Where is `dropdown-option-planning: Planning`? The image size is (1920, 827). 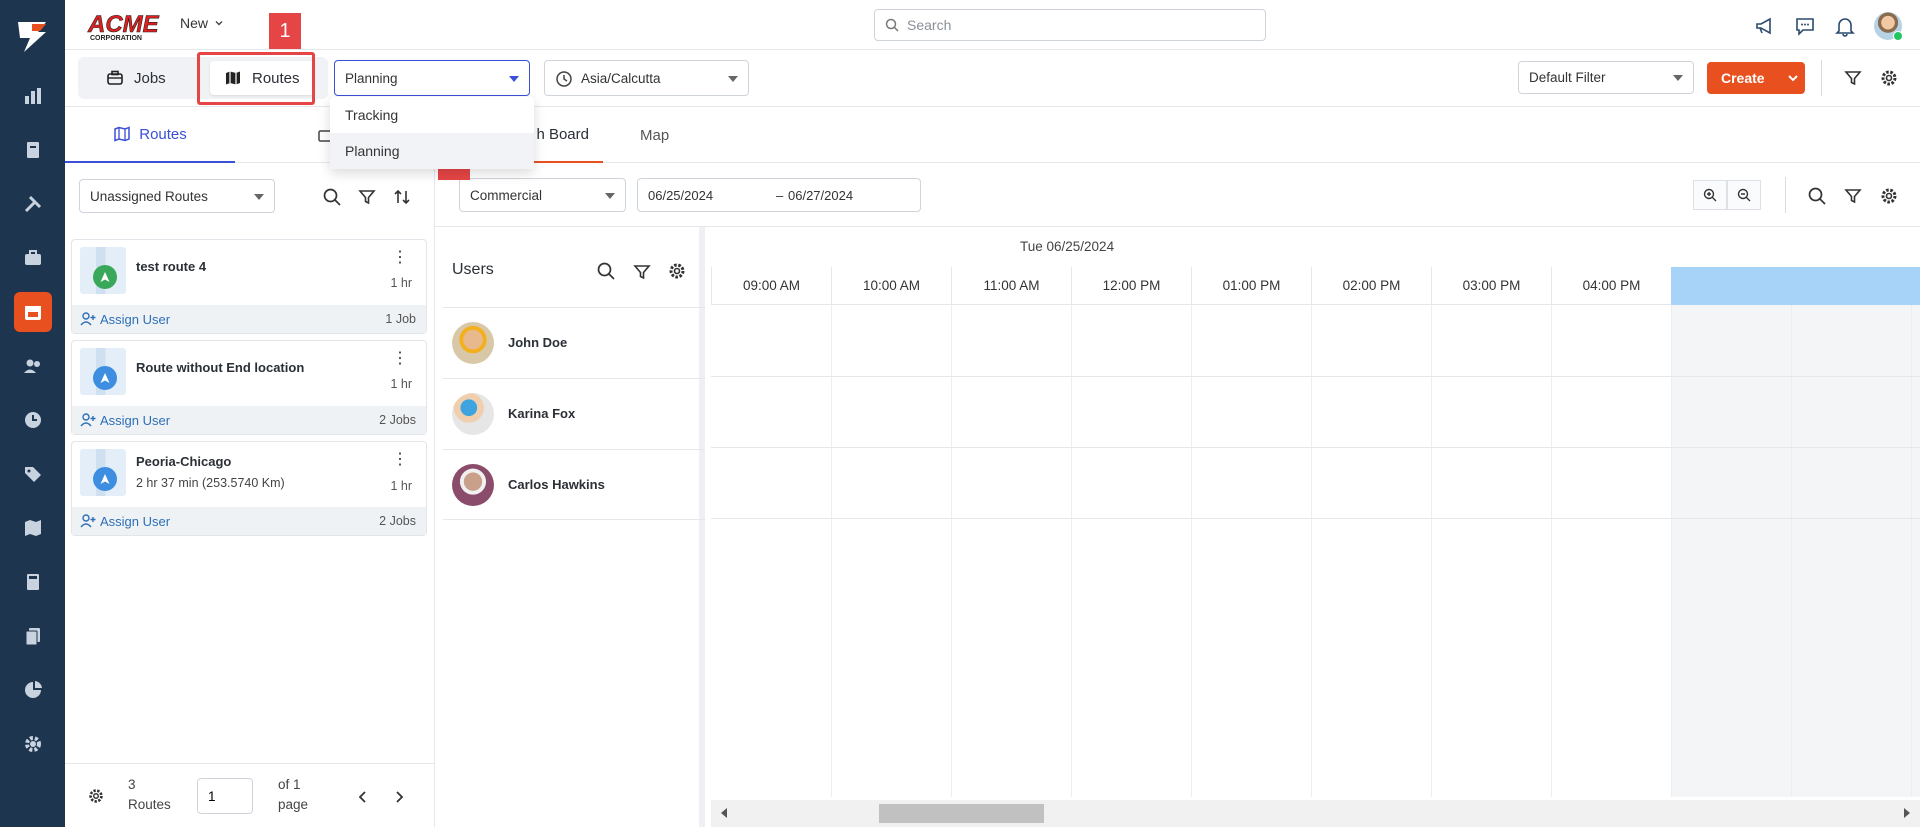
dropdown-option-planning: Planning is located at coordinates (432, 151).